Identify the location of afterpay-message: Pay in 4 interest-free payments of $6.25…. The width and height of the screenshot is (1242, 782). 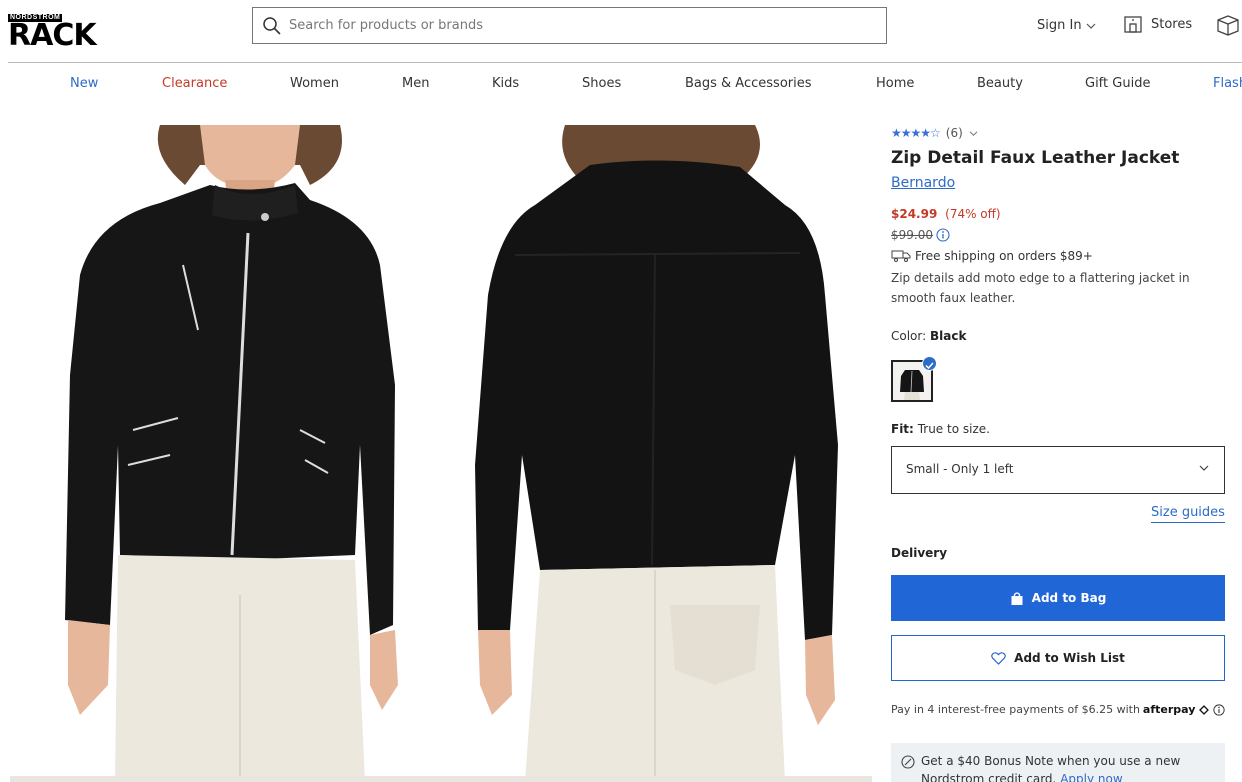
(1058, 709).